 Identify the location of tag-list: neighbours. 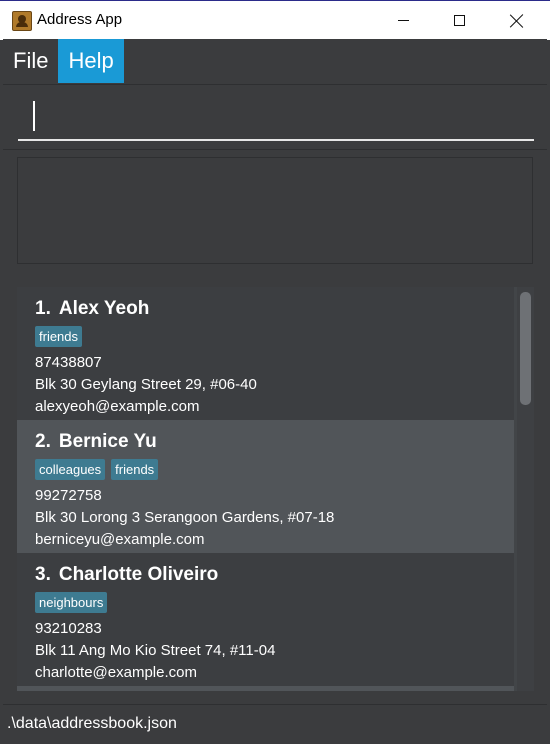
(274, 603).